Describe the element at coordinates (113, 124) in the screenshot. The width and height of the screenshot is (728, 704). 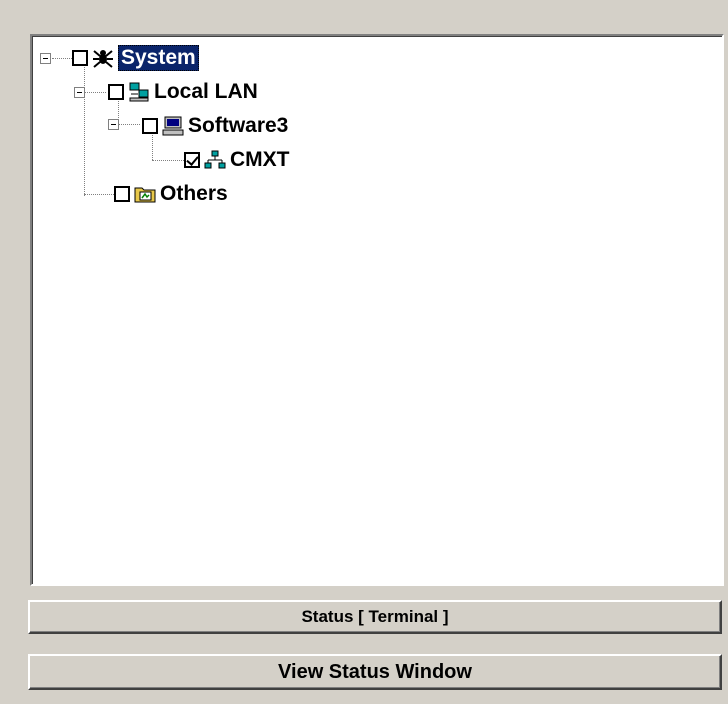
I see `collapse-software3-icon` at that location.